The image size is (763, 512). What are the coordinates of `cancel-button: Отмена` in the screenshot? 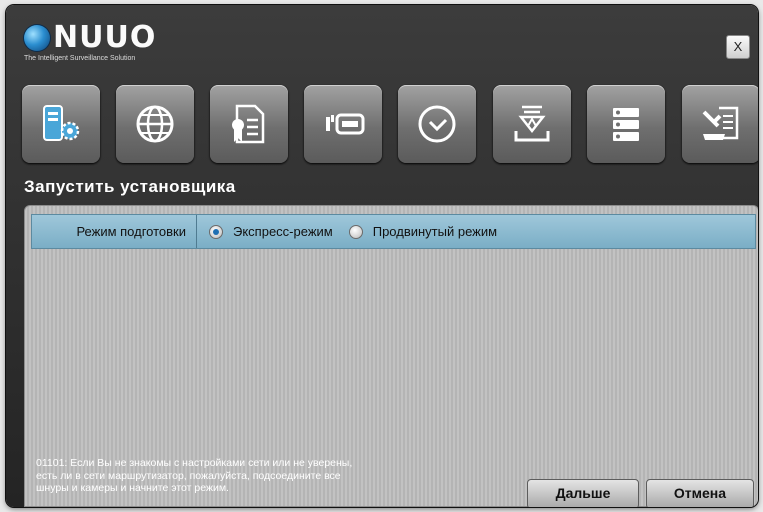 It's located at (700, 493).